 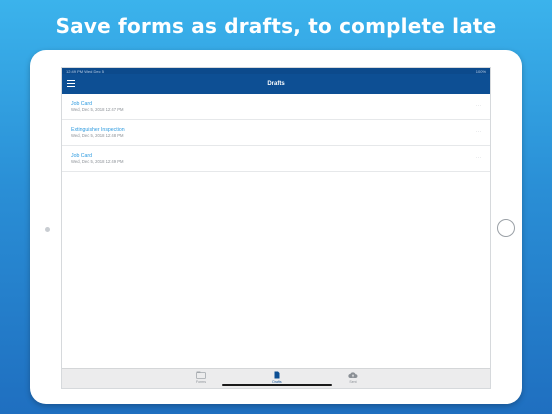 What do you see at coordinates (71, 83) in the screenshot?
I see `hamburger-menu-icon` at bounding box center [71, 83].